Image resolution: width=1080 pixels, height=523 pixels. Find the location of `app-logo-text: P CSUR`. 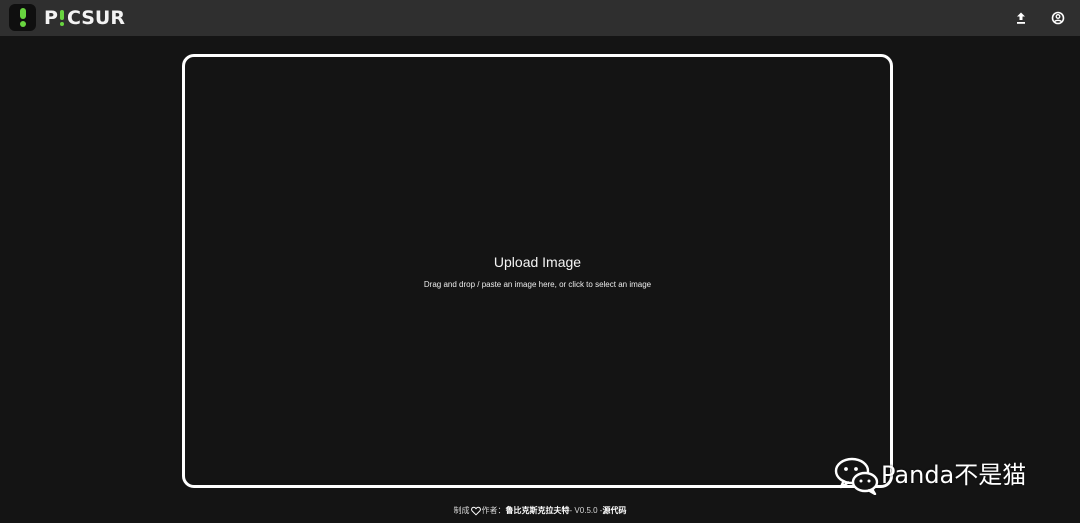

app-logo-text: P CSUR is located at coordinates (84, 18).